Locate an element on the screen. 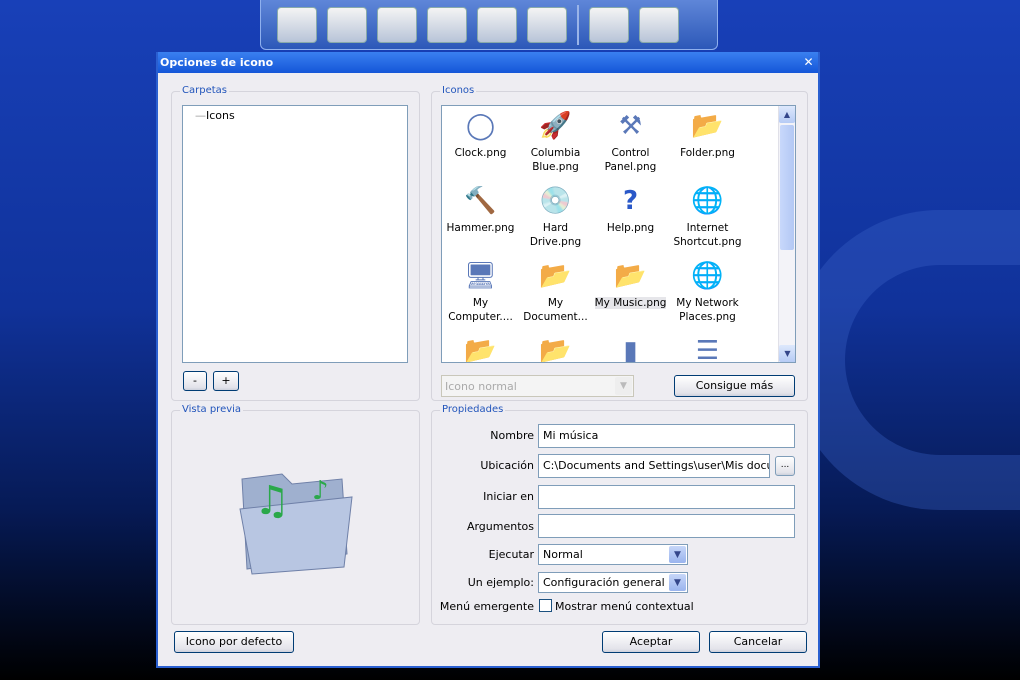  icon-label: My Music.png is located at coordinates (630, 303).